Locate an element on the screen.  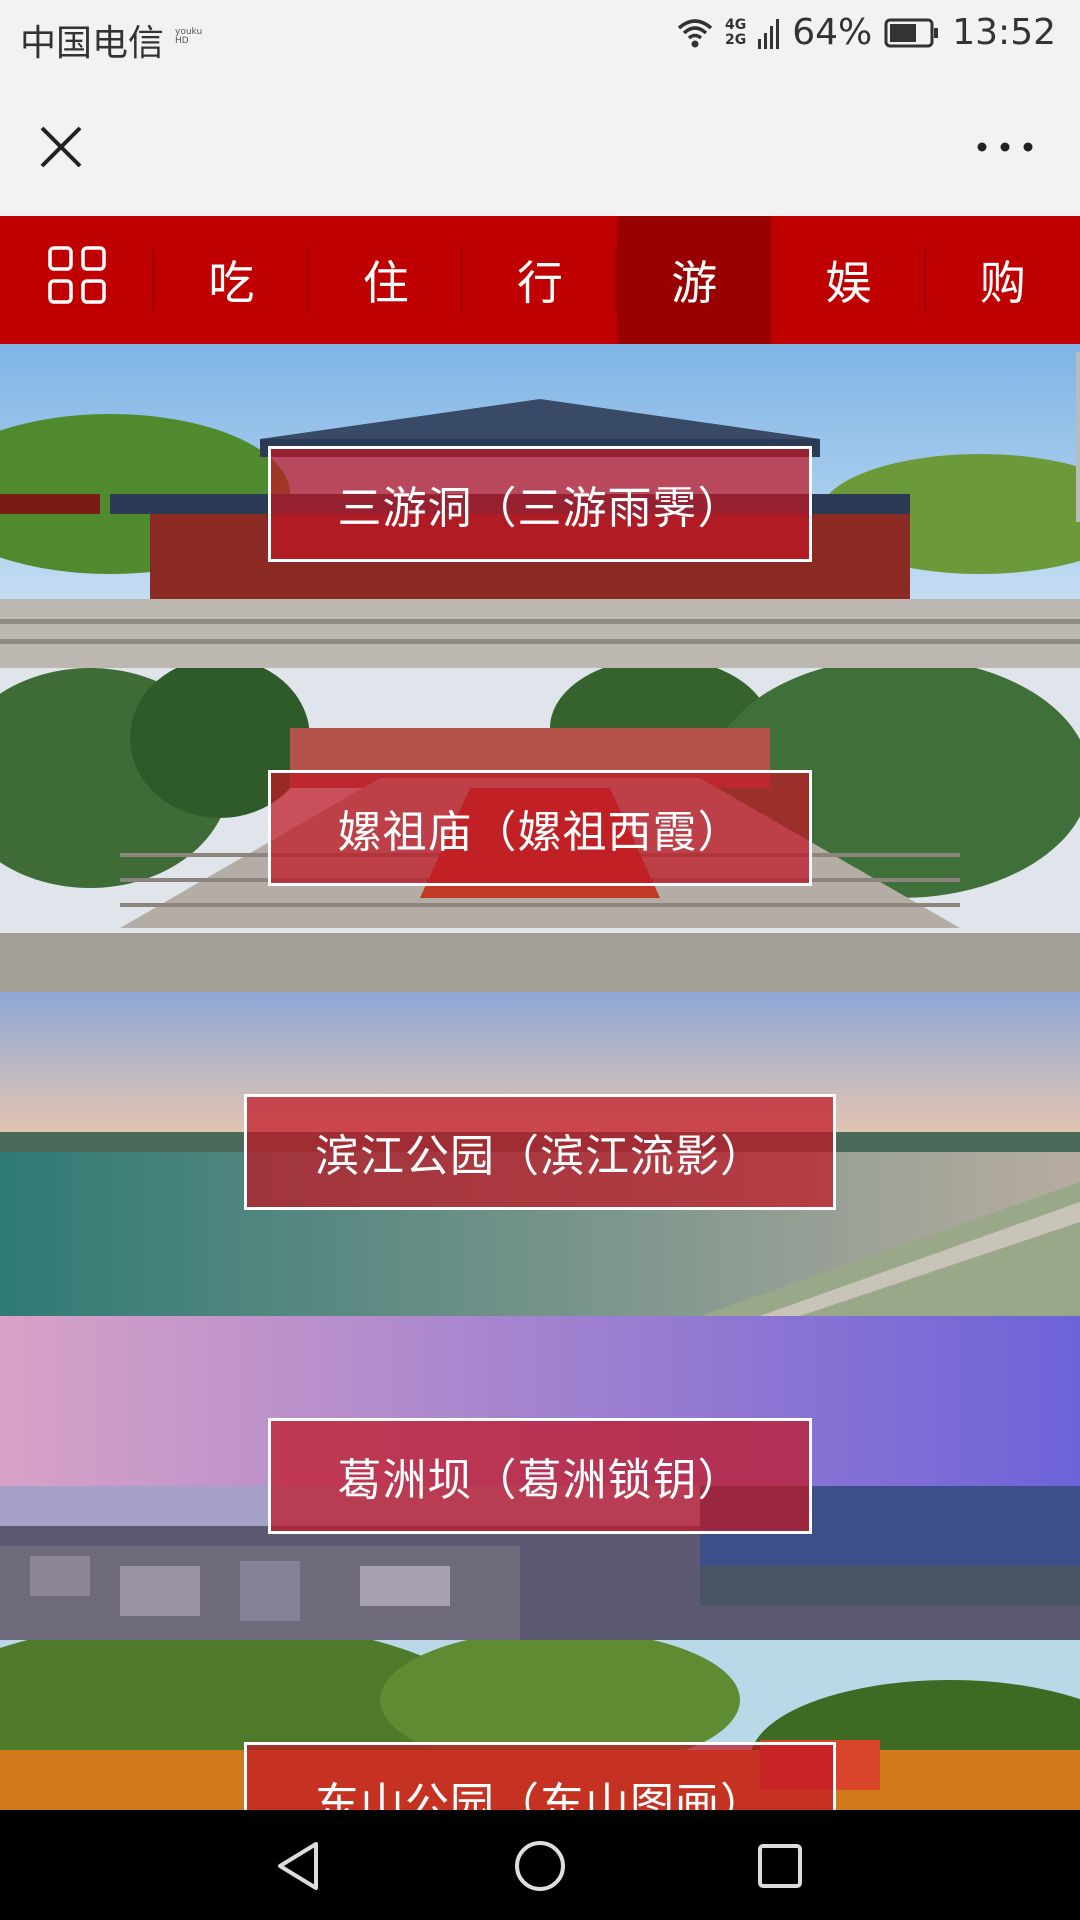
spot-label: 三游洞（三游雨霁） is located at coordinates (540, 504).